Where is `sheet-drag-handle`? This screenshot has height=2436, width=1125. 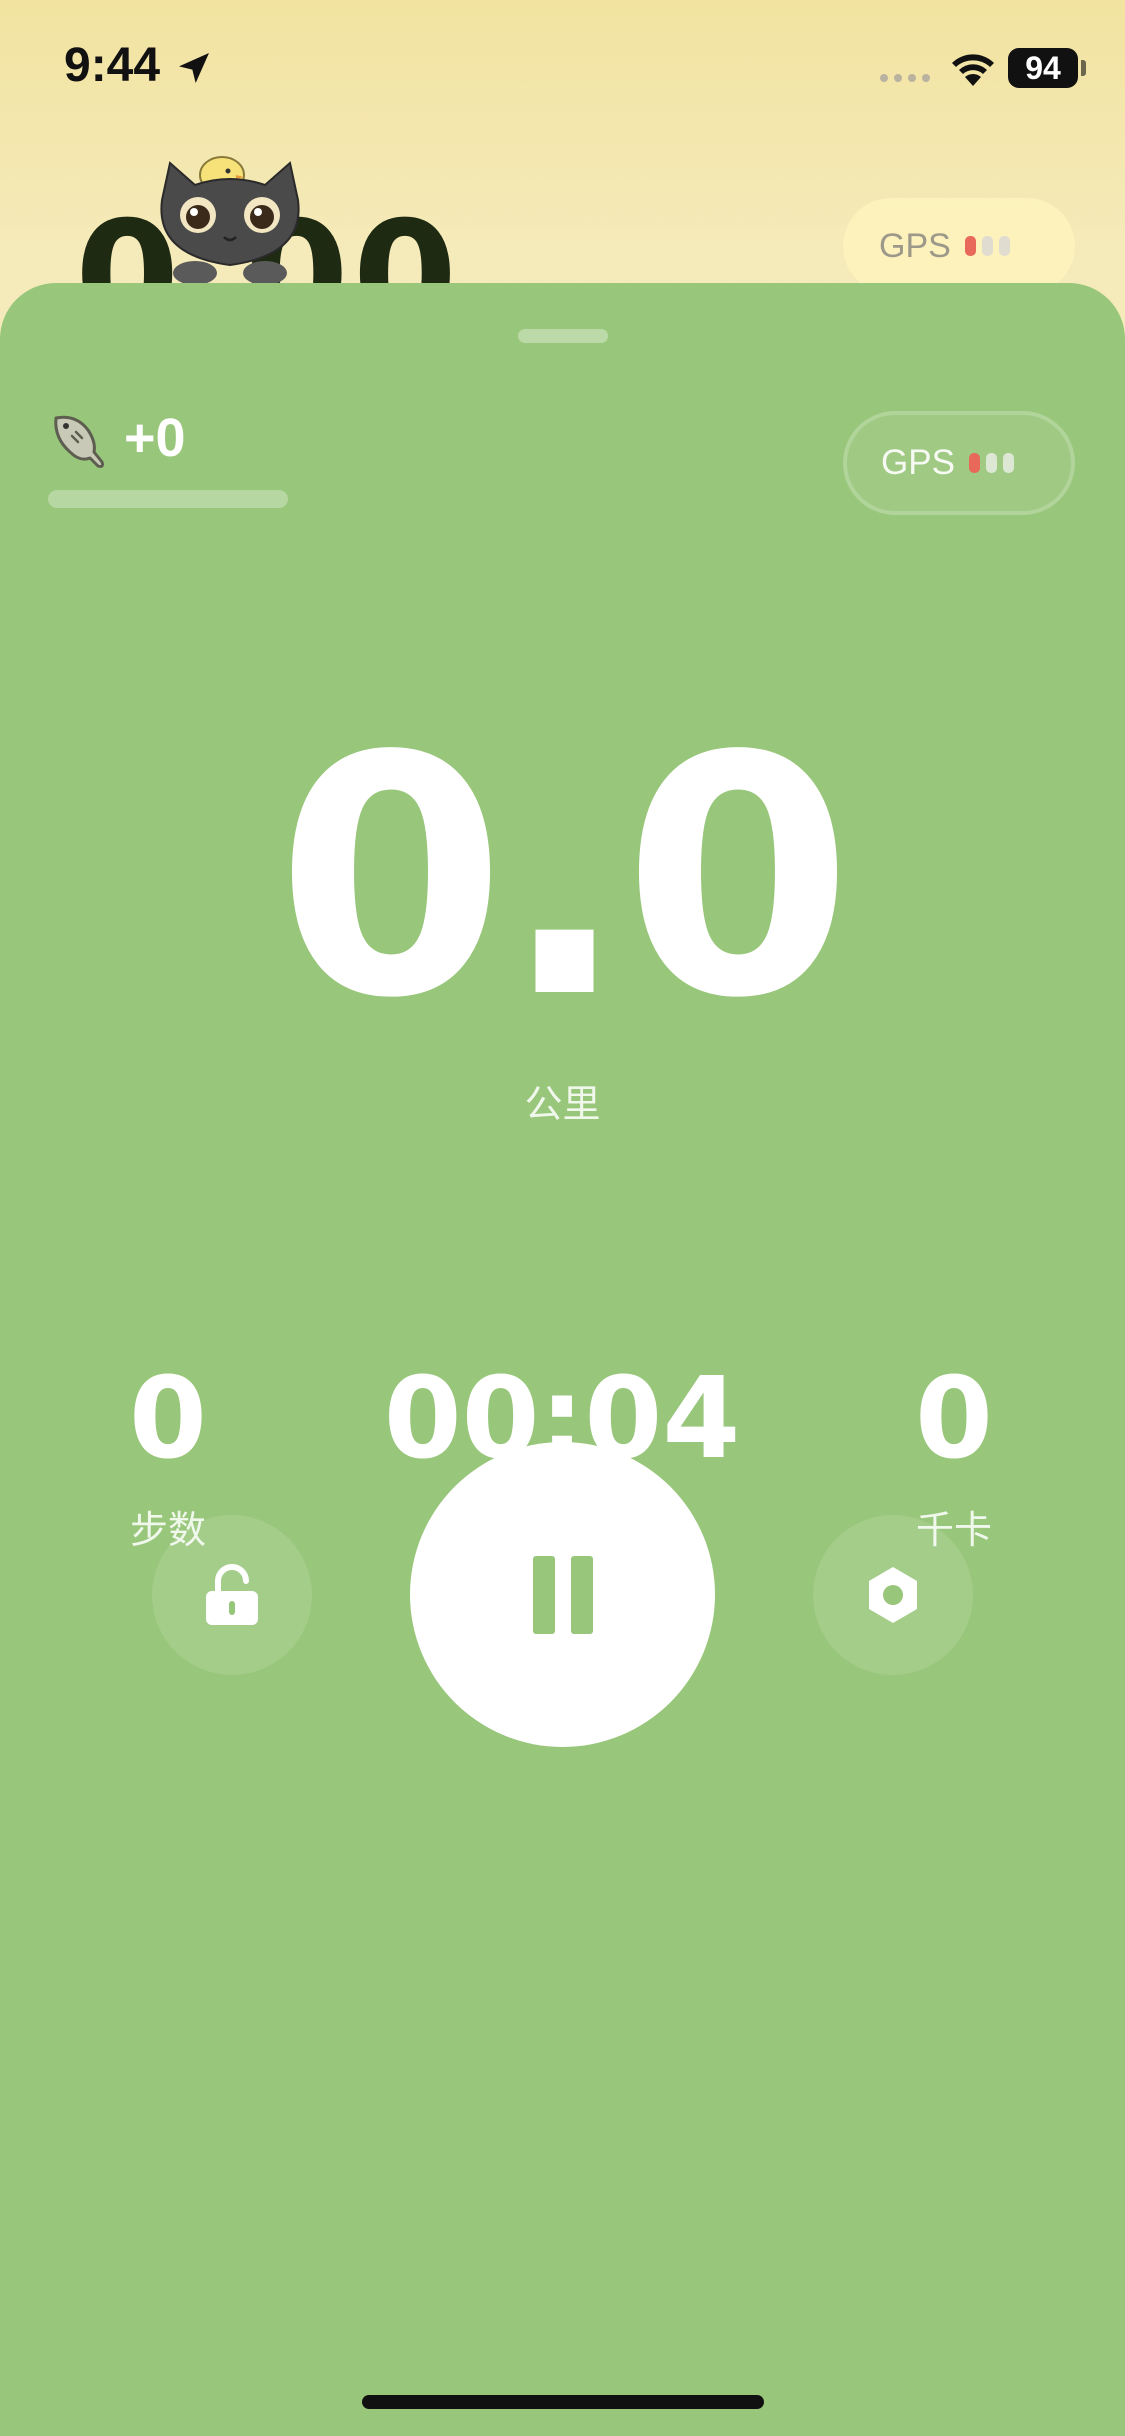
sheet-drag-handle is located at coordinates (563, 336).